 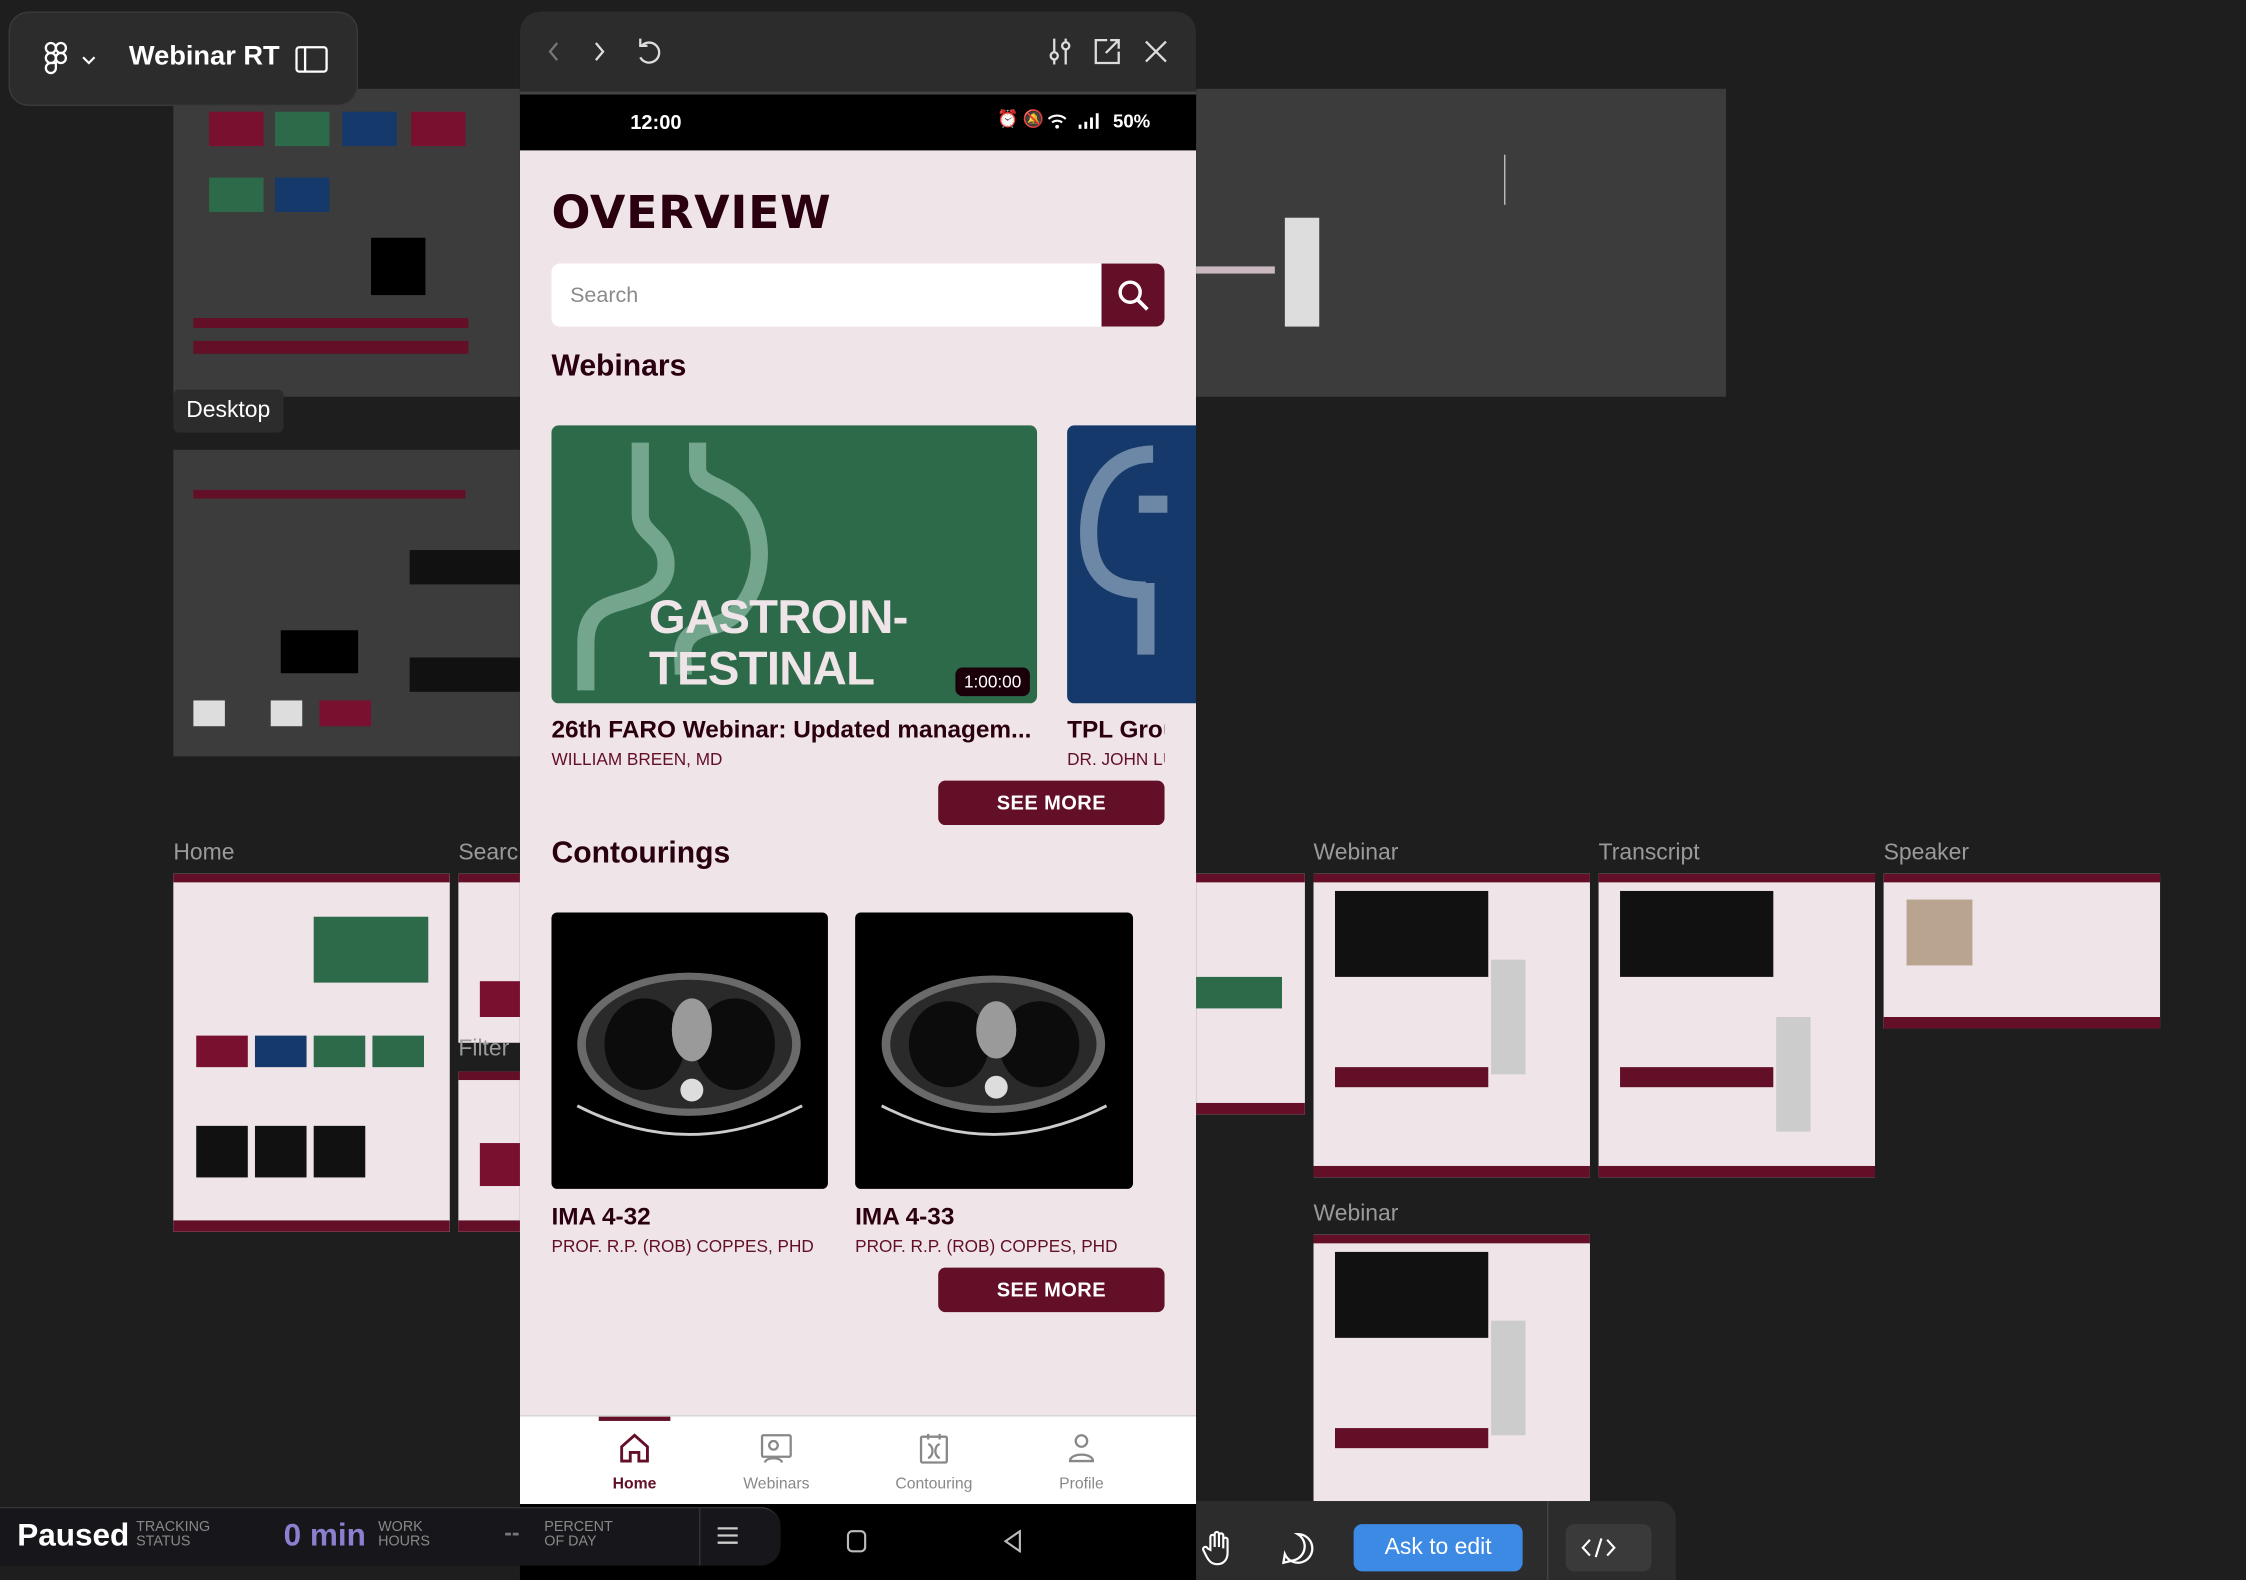 What do you see at coordinates (1356, 854) in the screenshot?
I see `frame-label-webinar: Webinar` at bounding box center [1356, 854].